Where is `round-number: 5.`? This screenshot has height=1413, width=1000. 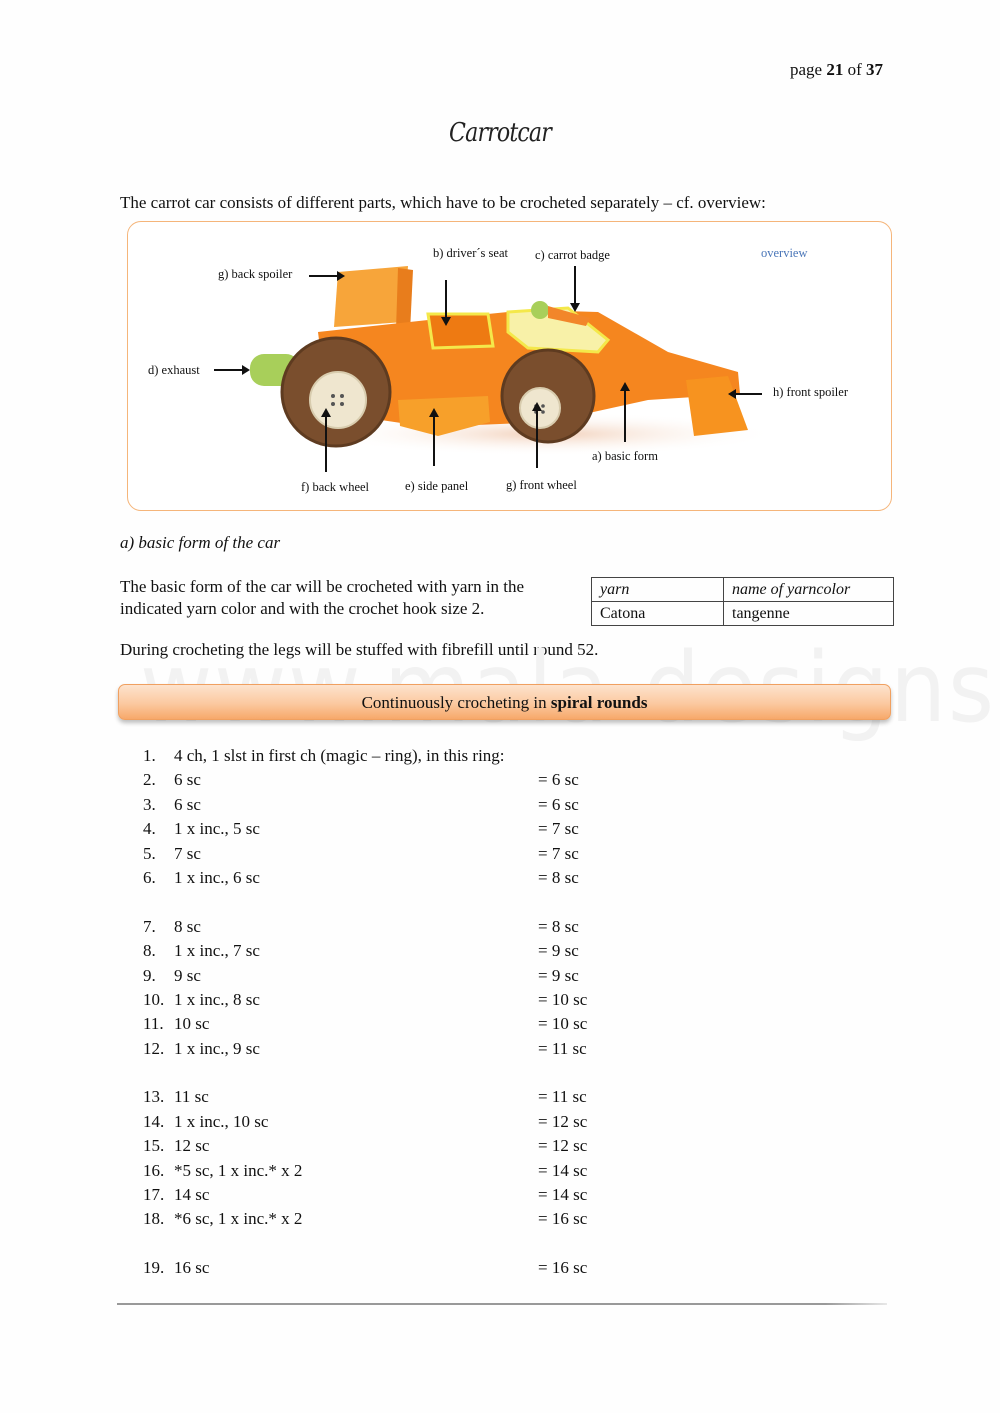 round-number: 5. is located at coordinates (149, 853).